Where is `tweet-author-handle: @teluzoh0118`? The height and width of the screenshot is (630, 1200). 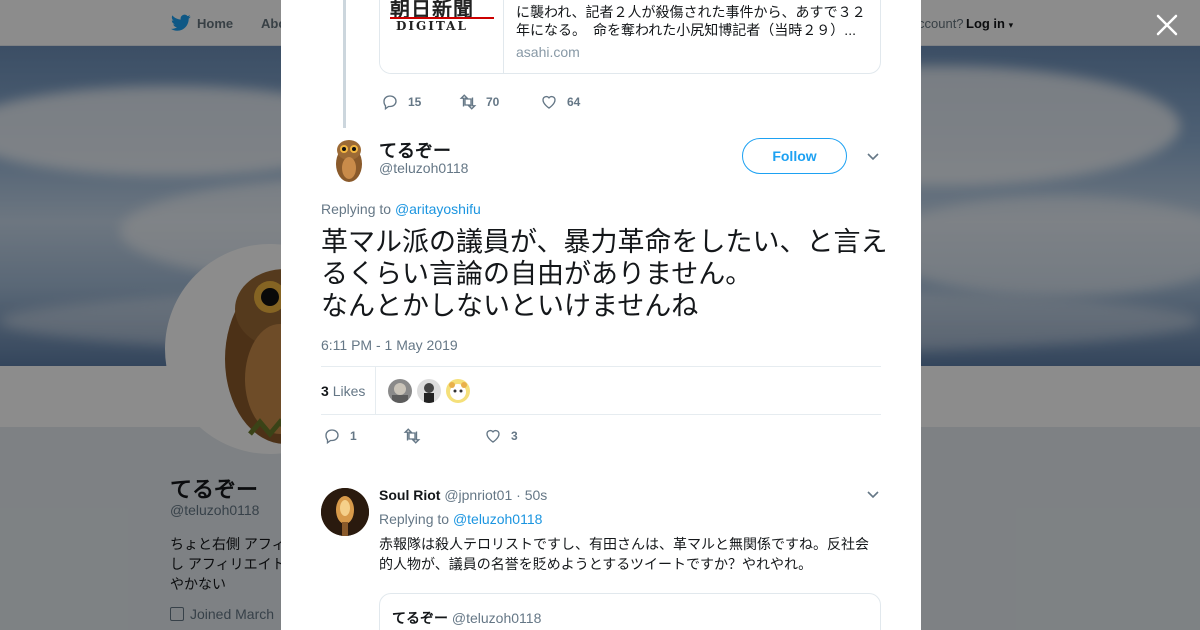
tweet-author-handle: @teluzoh0118 is located at coordinates (423, 168).